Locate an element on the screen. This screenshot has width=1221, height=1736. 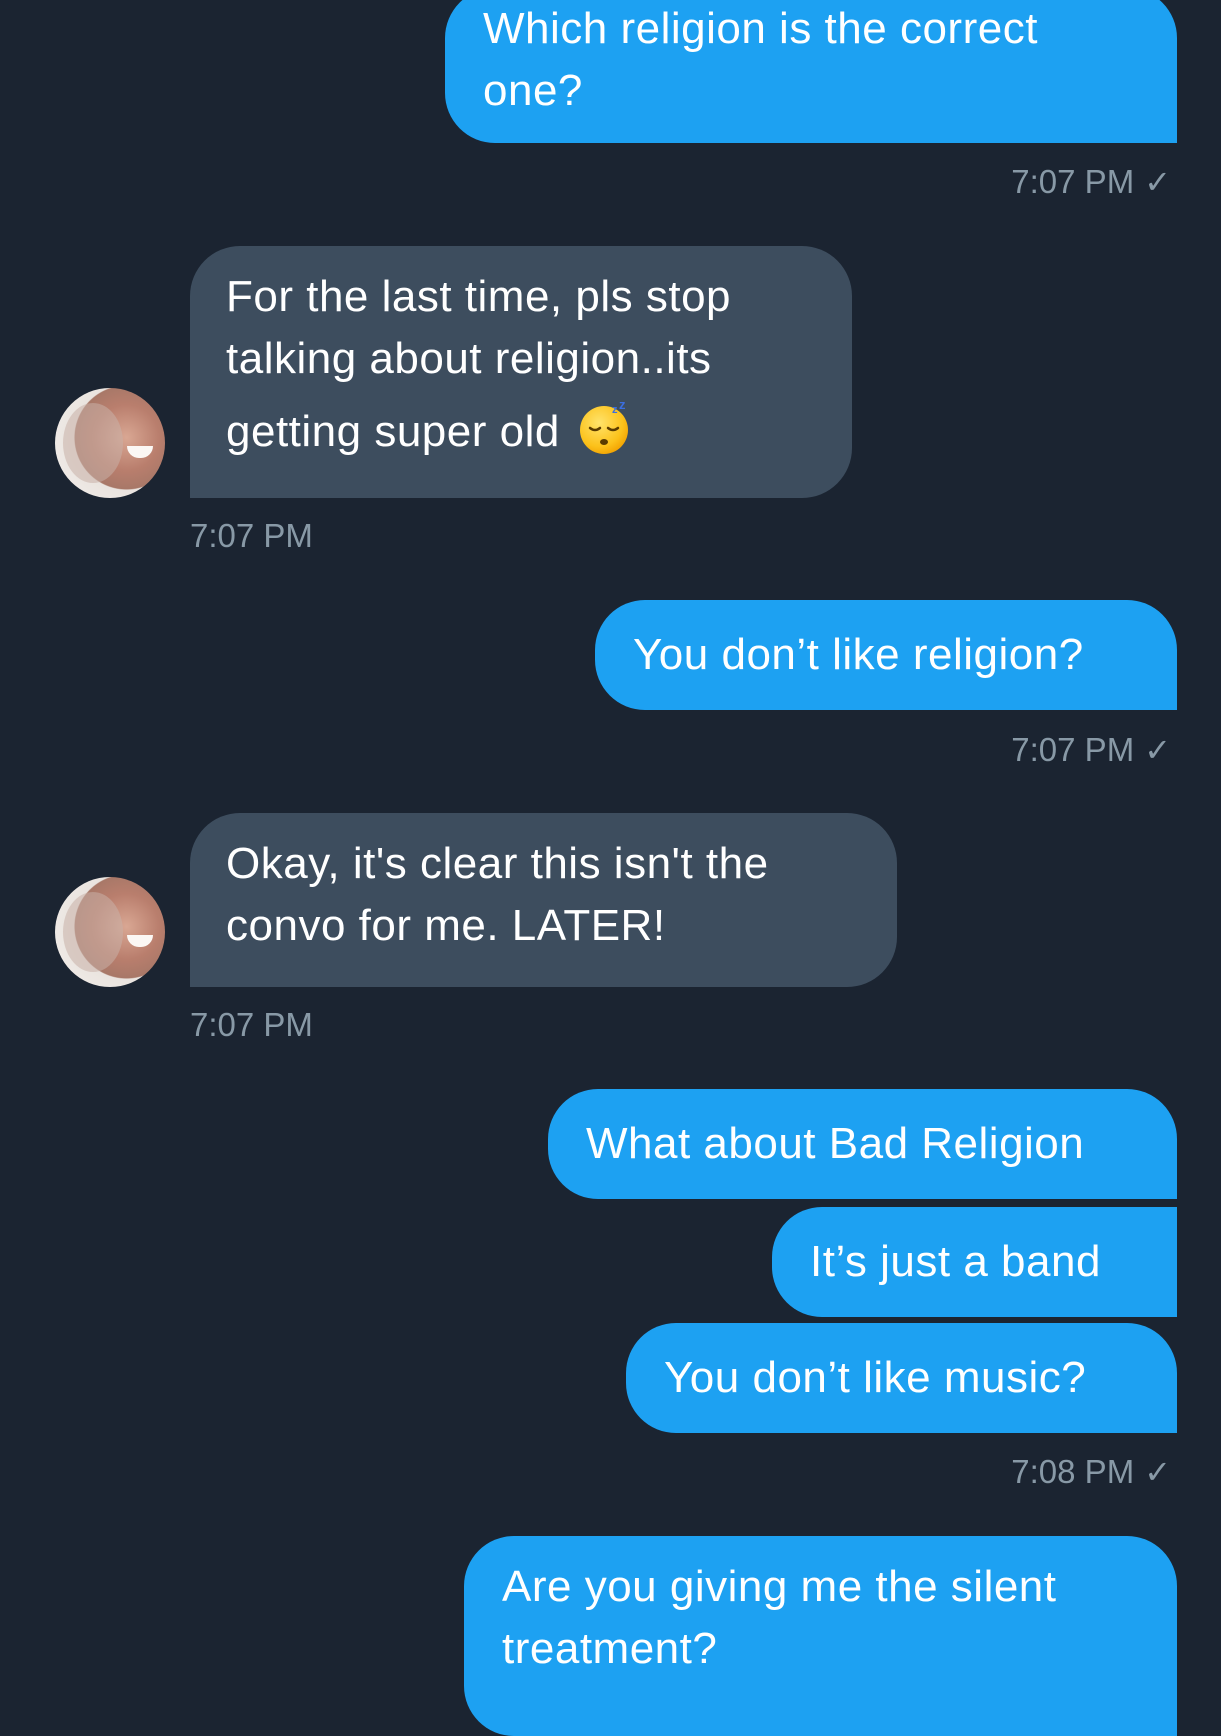
message-text: one? is located at coordinates (533, 90).